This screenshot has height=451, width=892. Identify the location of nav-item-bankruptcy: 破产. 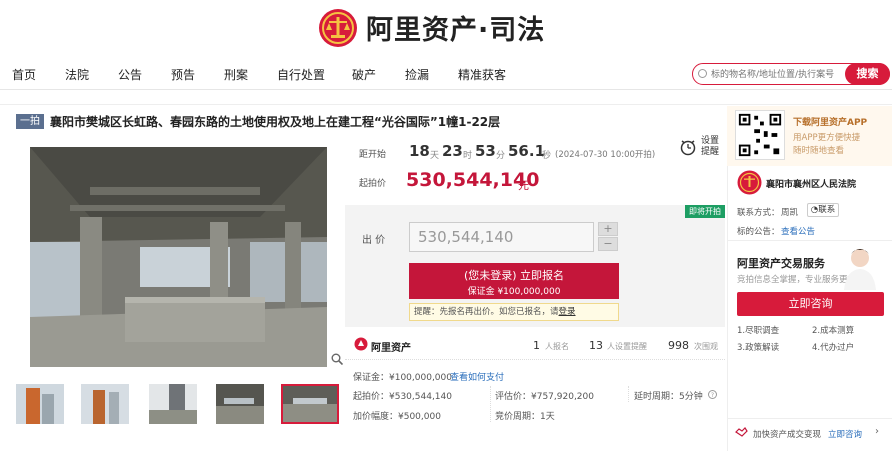
(364, 74).